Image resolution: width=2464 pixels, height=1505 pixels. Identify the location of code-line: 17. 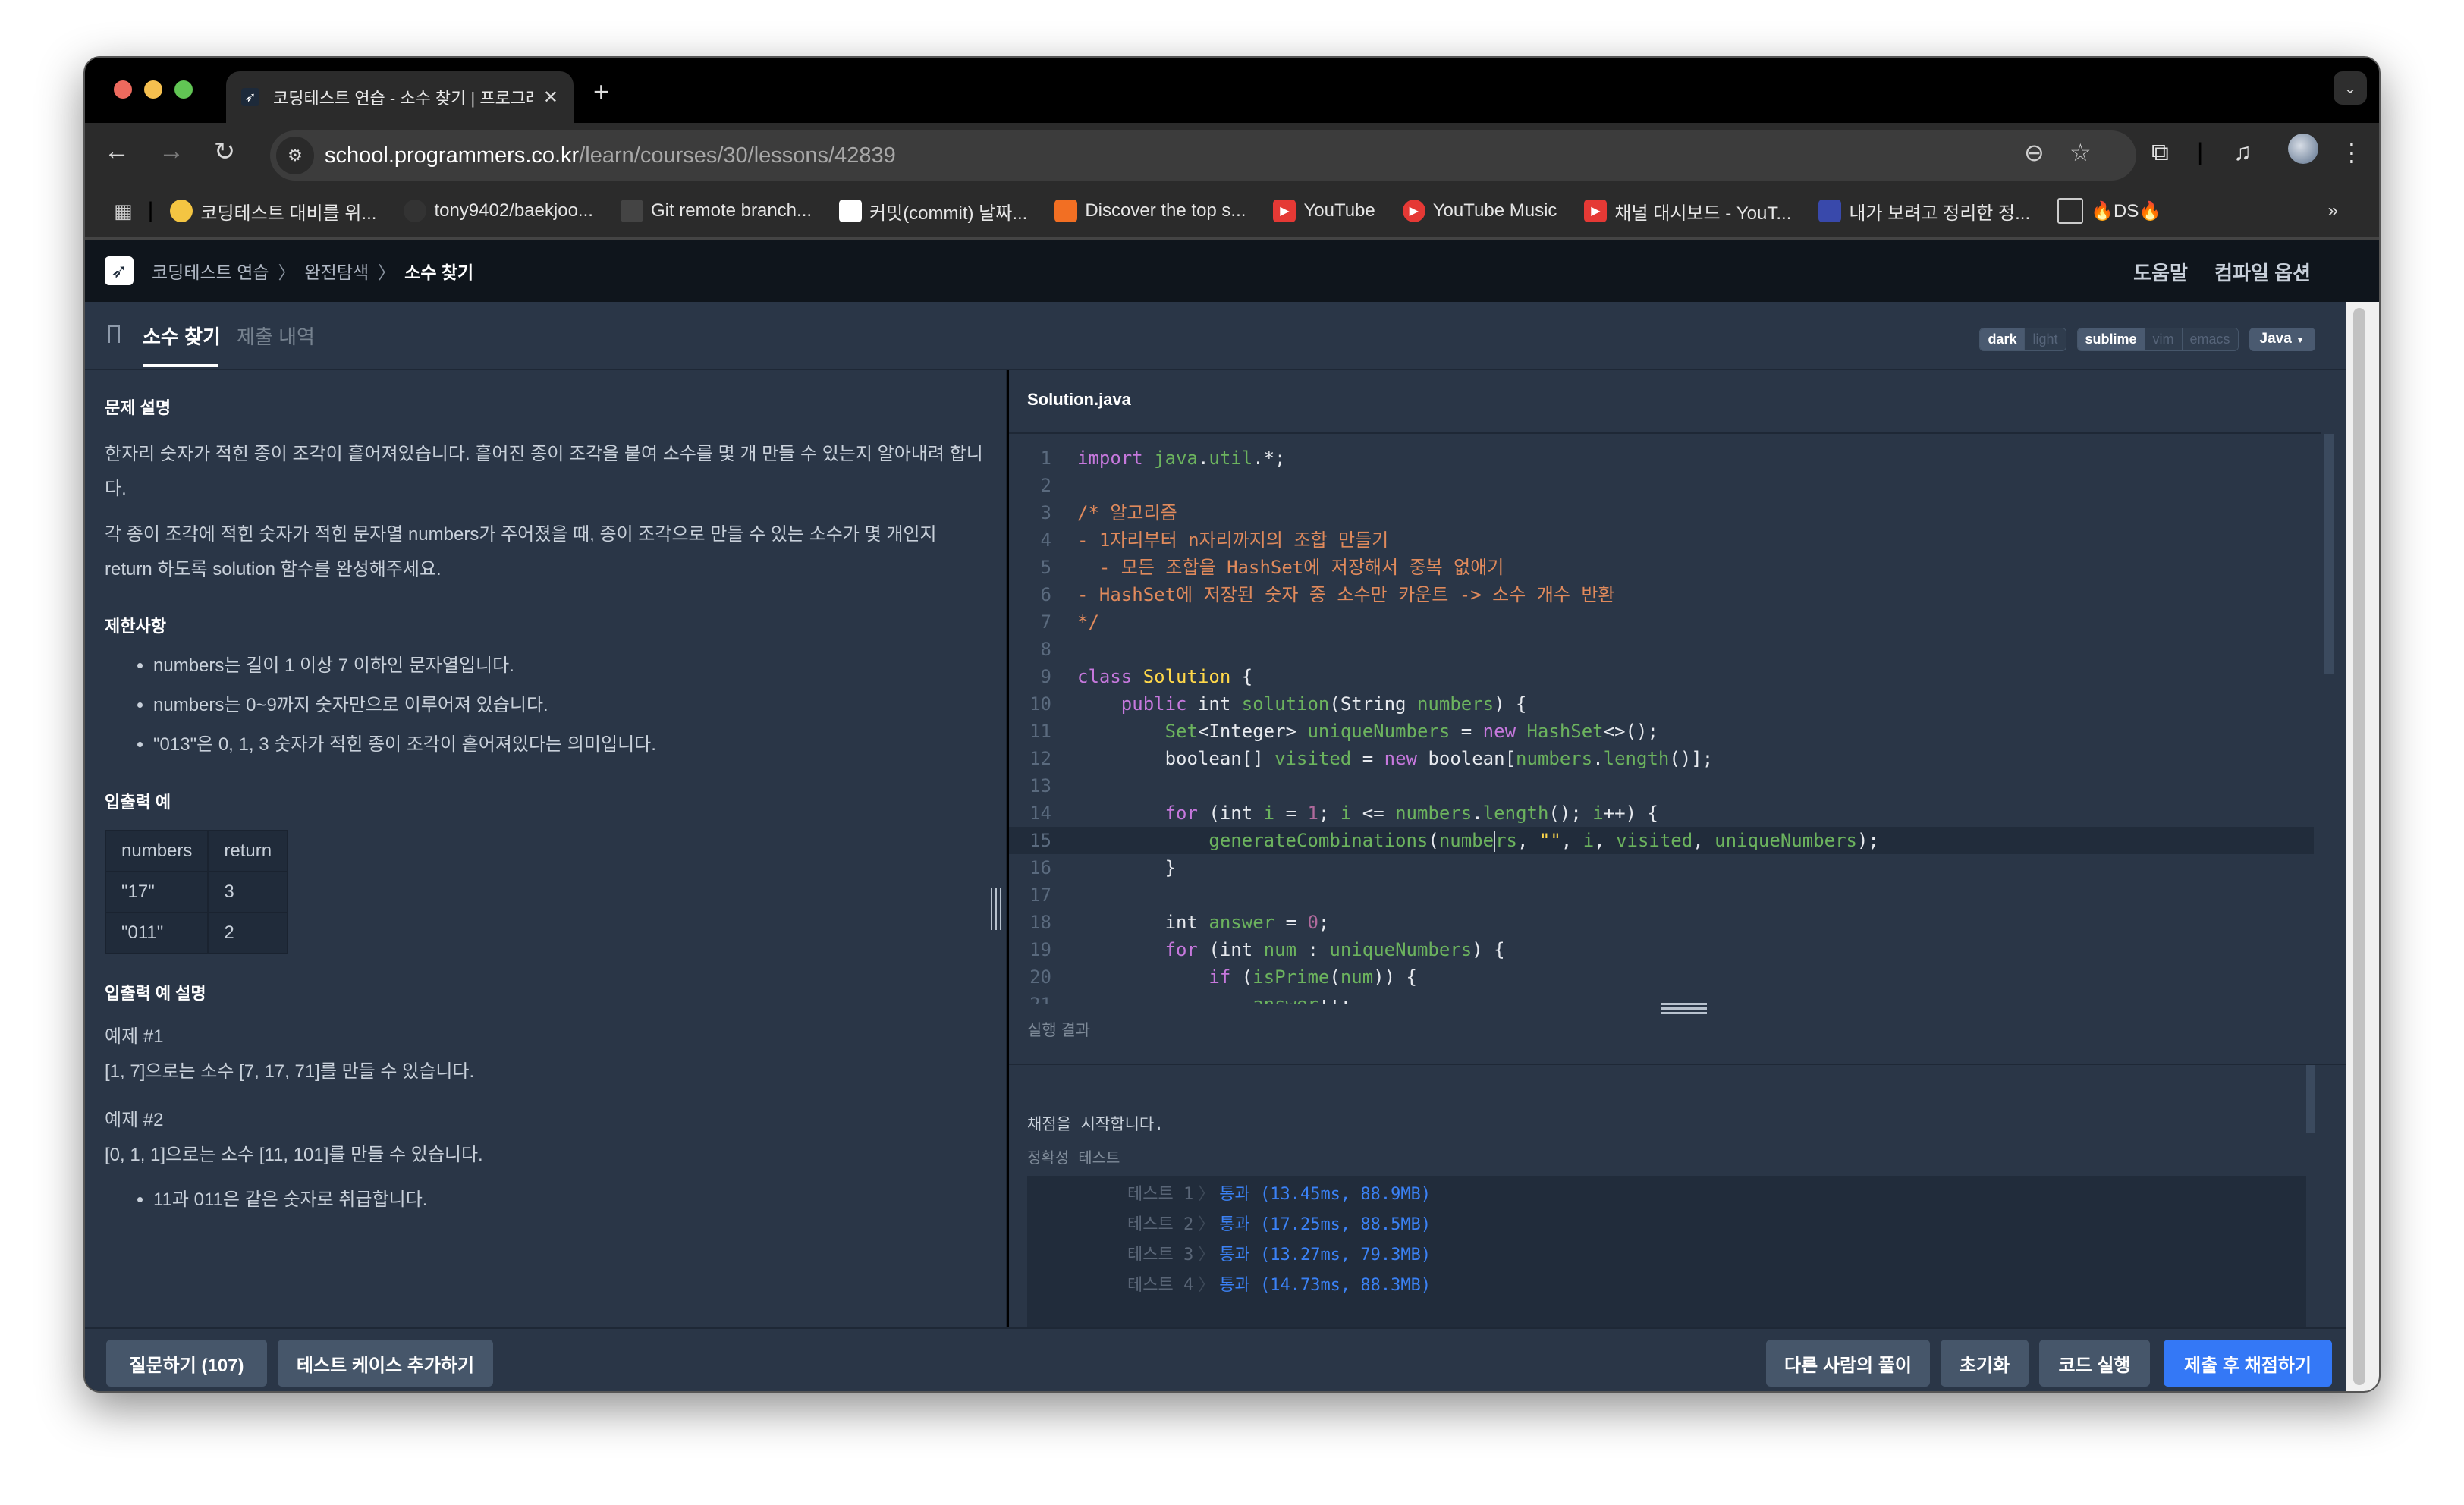
(1661, 895).